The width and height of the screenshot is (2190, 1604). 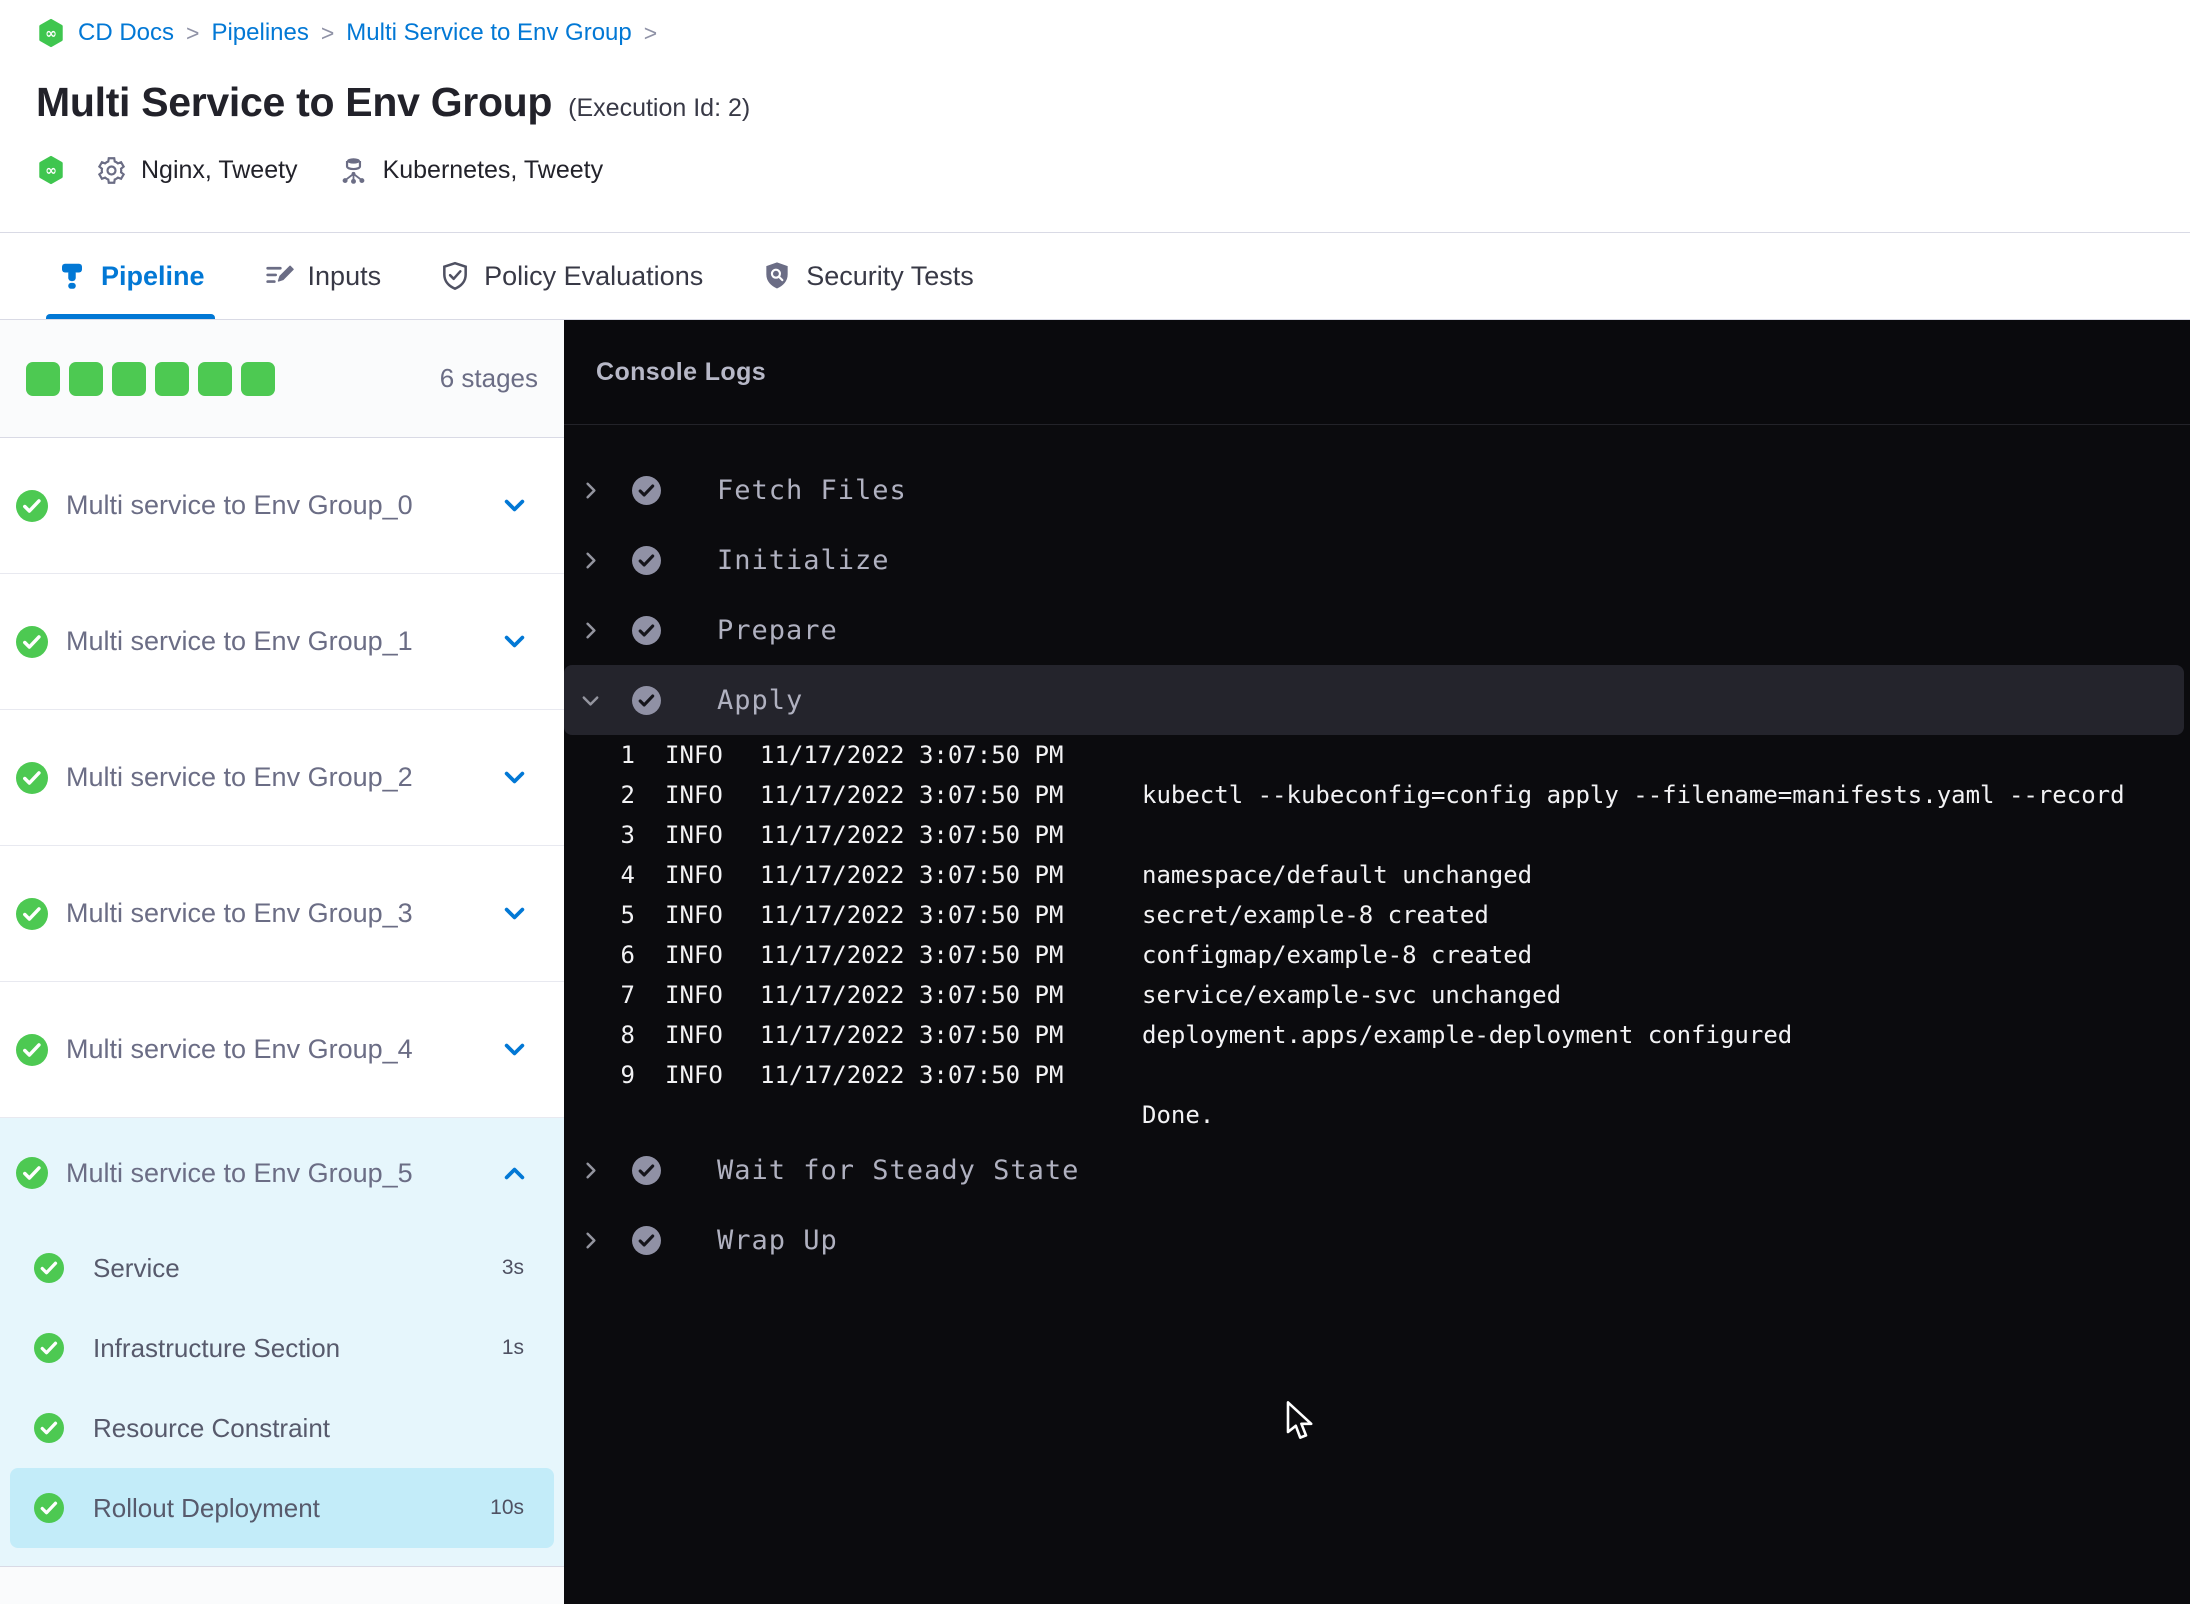 What do you see at coordinates (760, 700) in the screenshot?
I see `console-step-label: Apply` at bounding box center [760, 700].